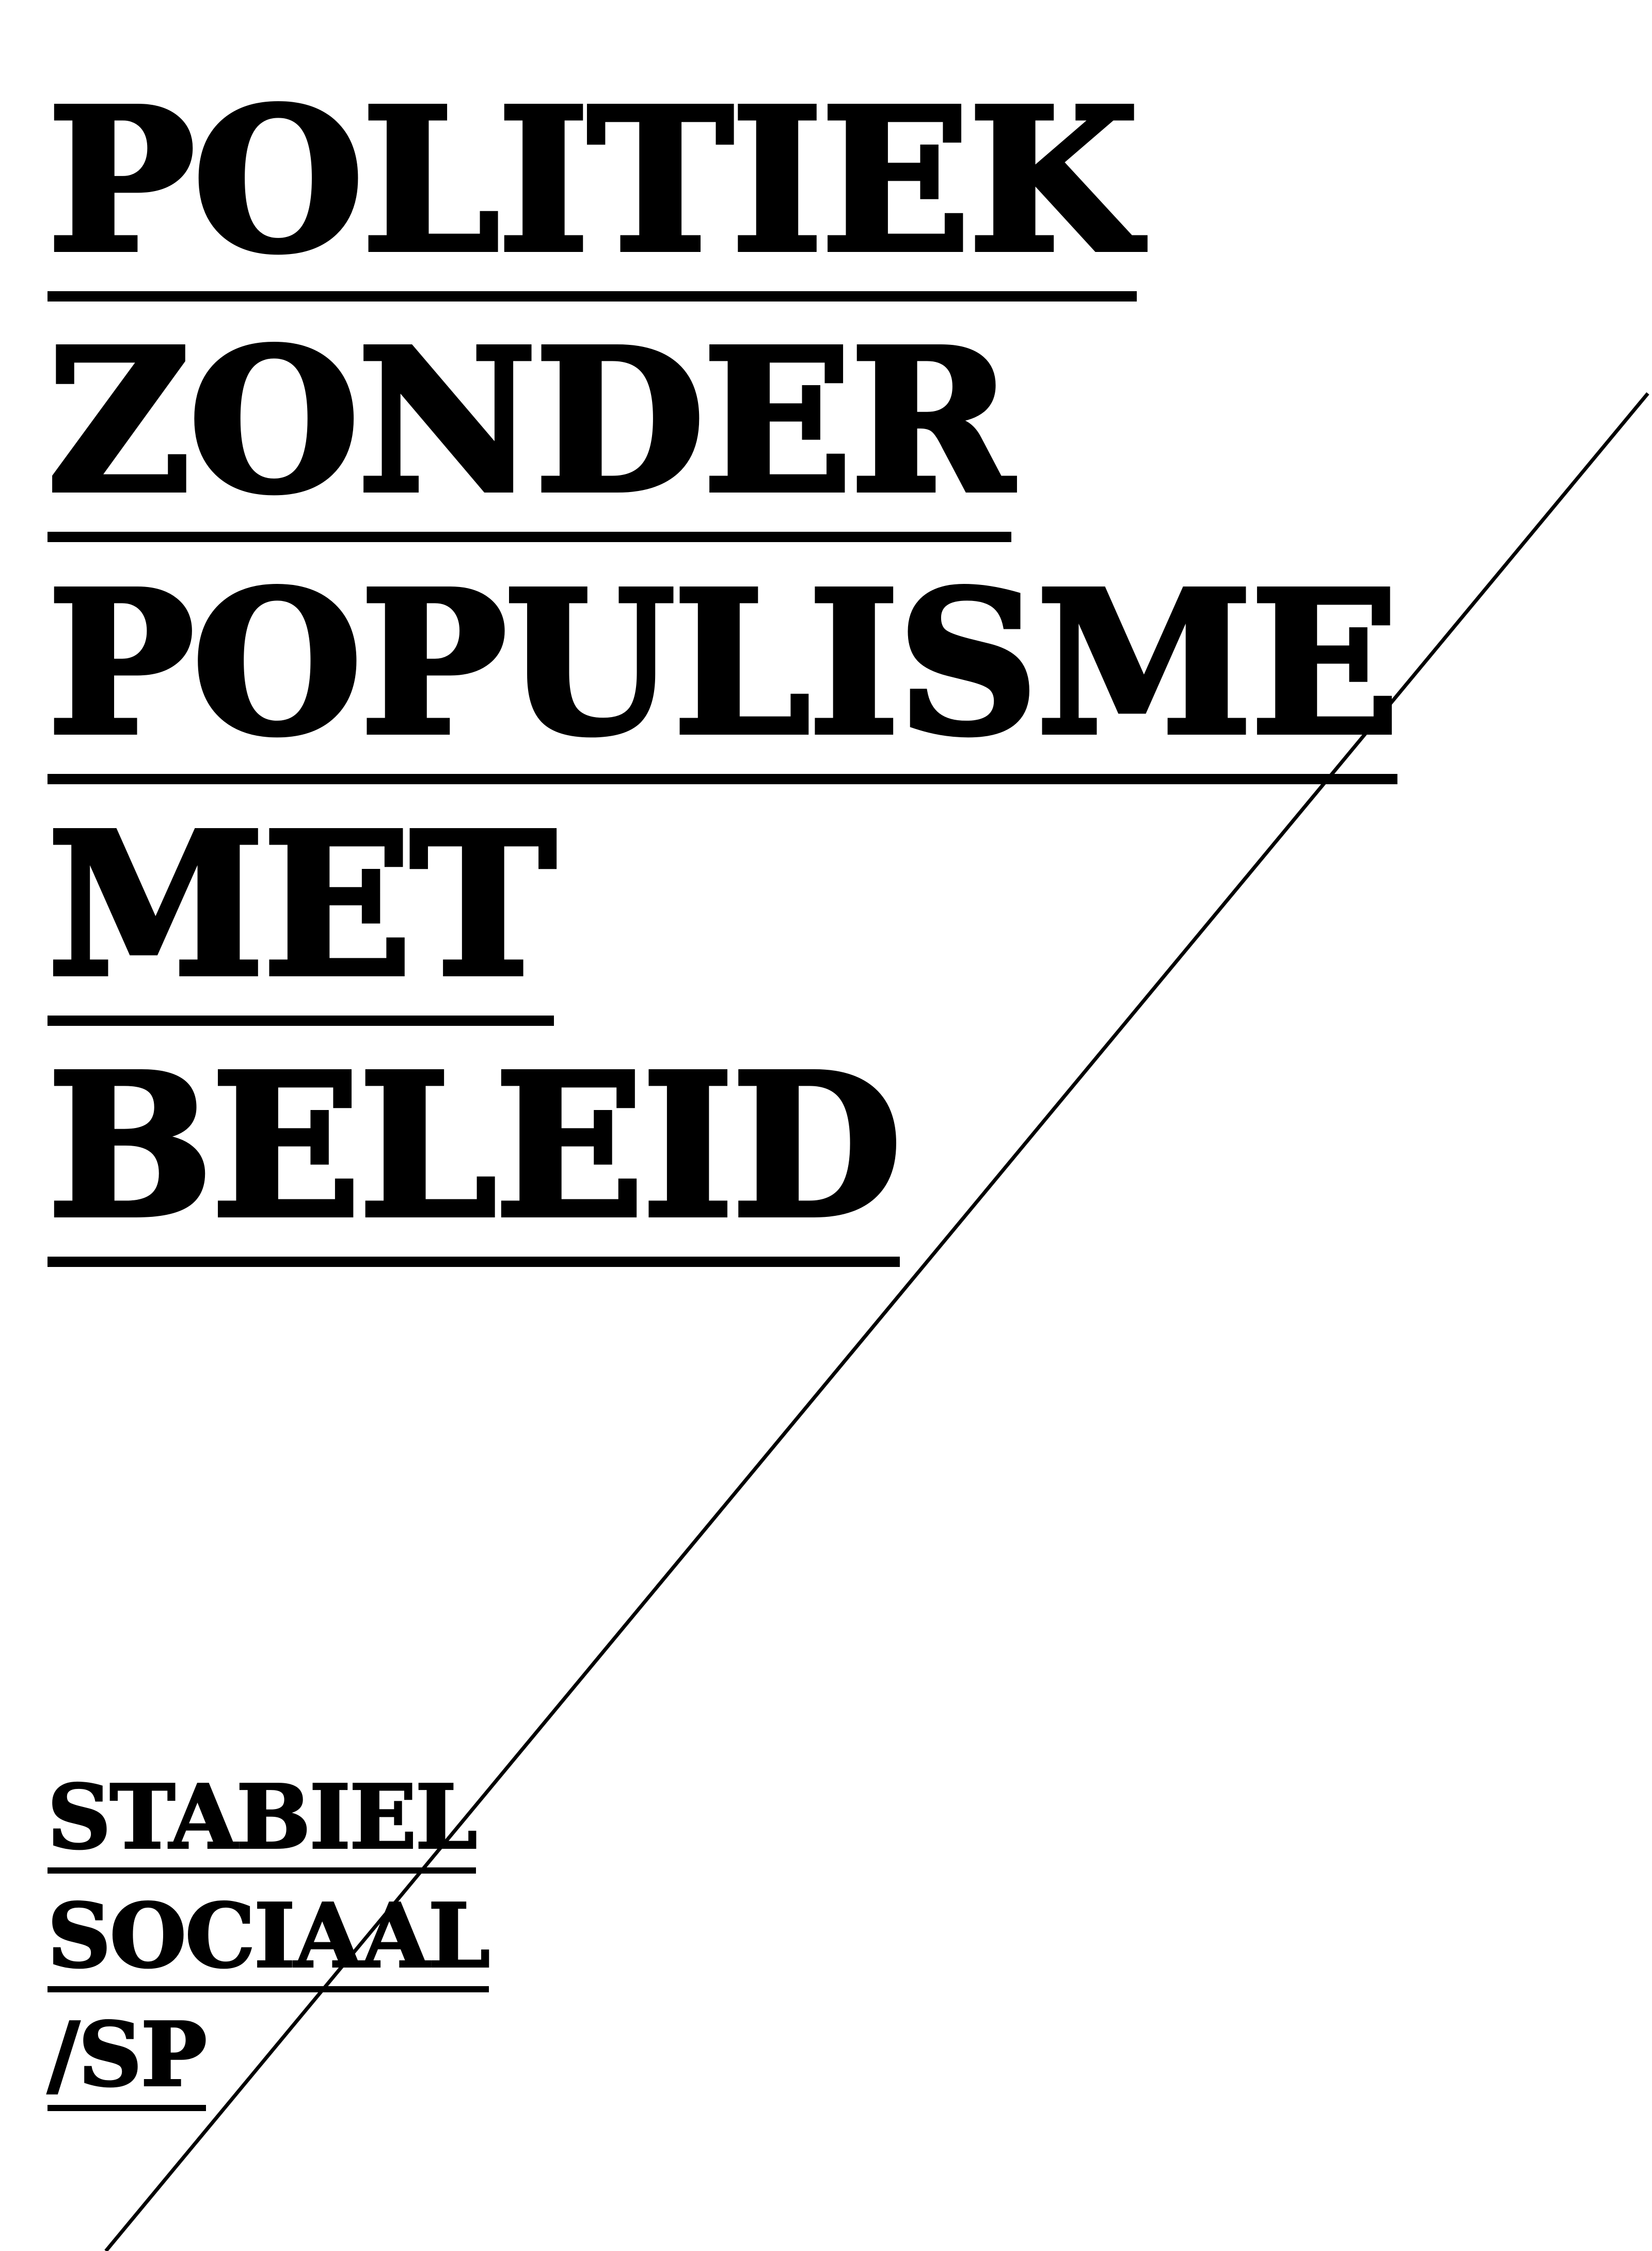  I want to click on tagline-text-sp: /SP, so click(127, 2060).